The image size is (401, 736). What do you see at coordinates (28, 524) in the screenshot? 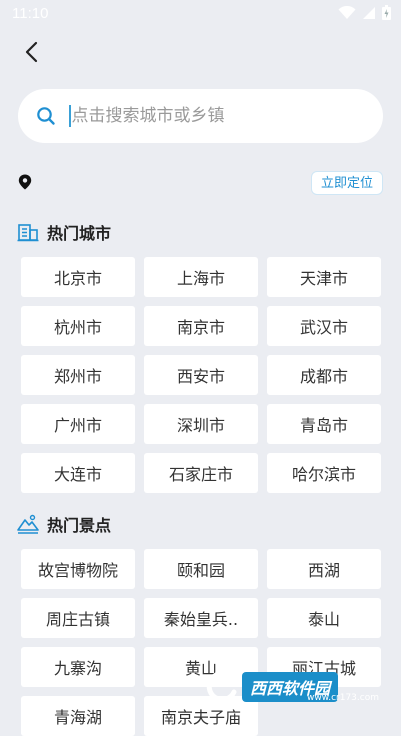
I see `mountain-icon` at bounding box center [28, 524].